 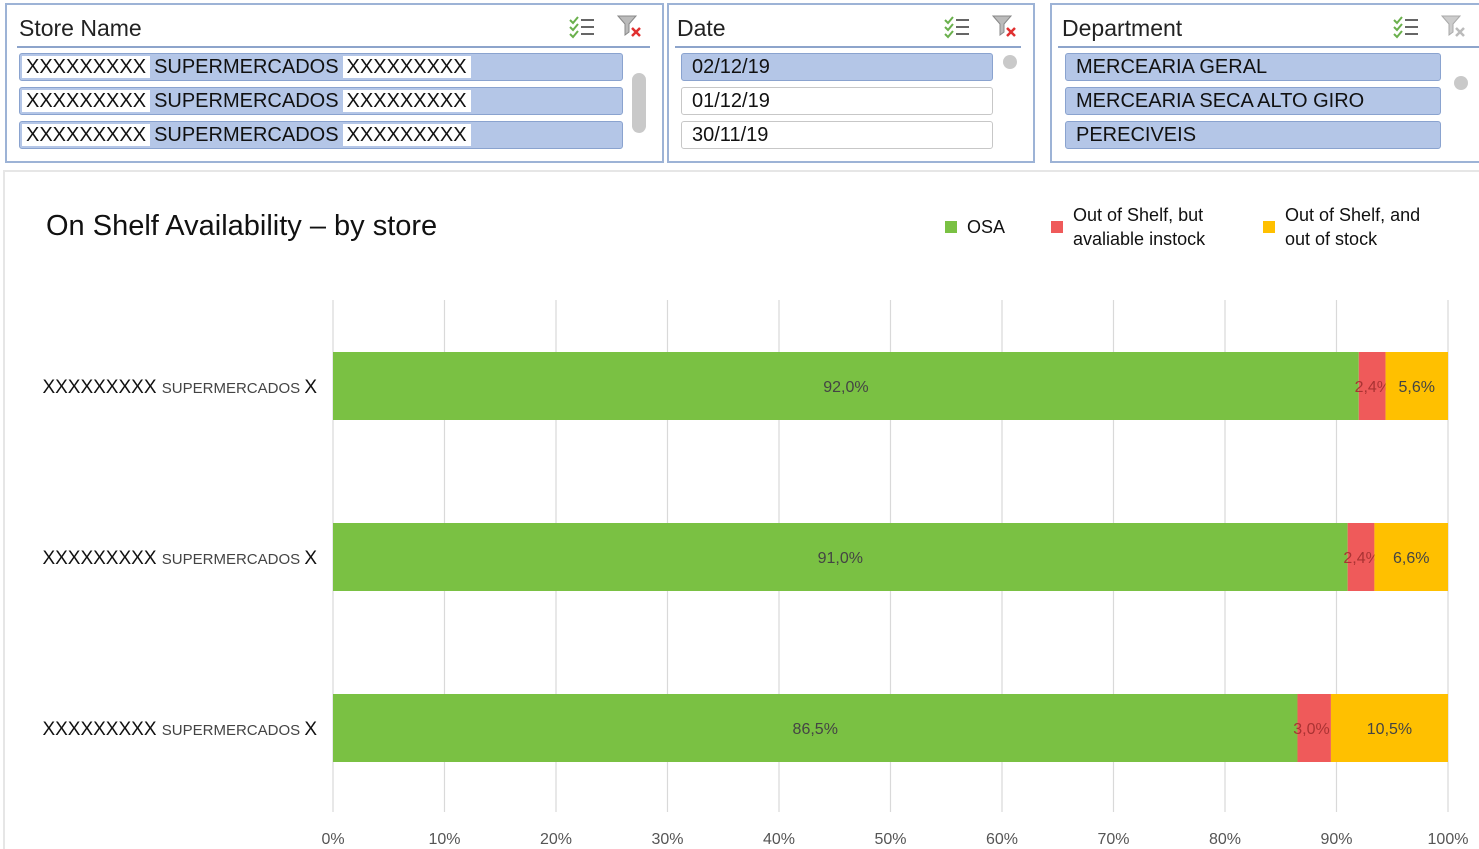 What do you see at coordinates (332, 839) in the screenshot?
I see `x-tick-label: 0%` at bounding box center [332, 839].